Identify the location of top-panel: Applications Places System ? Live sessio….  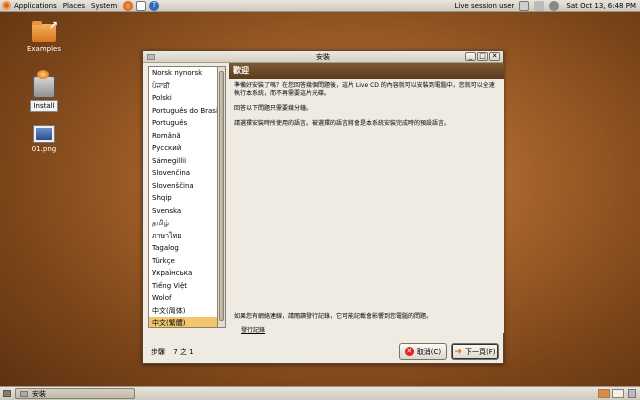
(320, 6).